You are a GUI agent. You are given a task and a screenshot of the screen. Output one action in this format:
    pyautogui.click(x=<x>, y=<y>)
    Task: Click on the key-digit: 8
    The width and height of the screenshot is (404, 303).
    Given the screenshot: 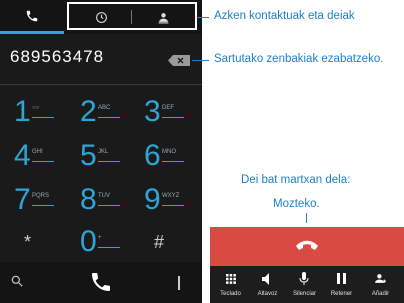 What is the action you would take?
    pyautogui.click(x=88, y=199)
    